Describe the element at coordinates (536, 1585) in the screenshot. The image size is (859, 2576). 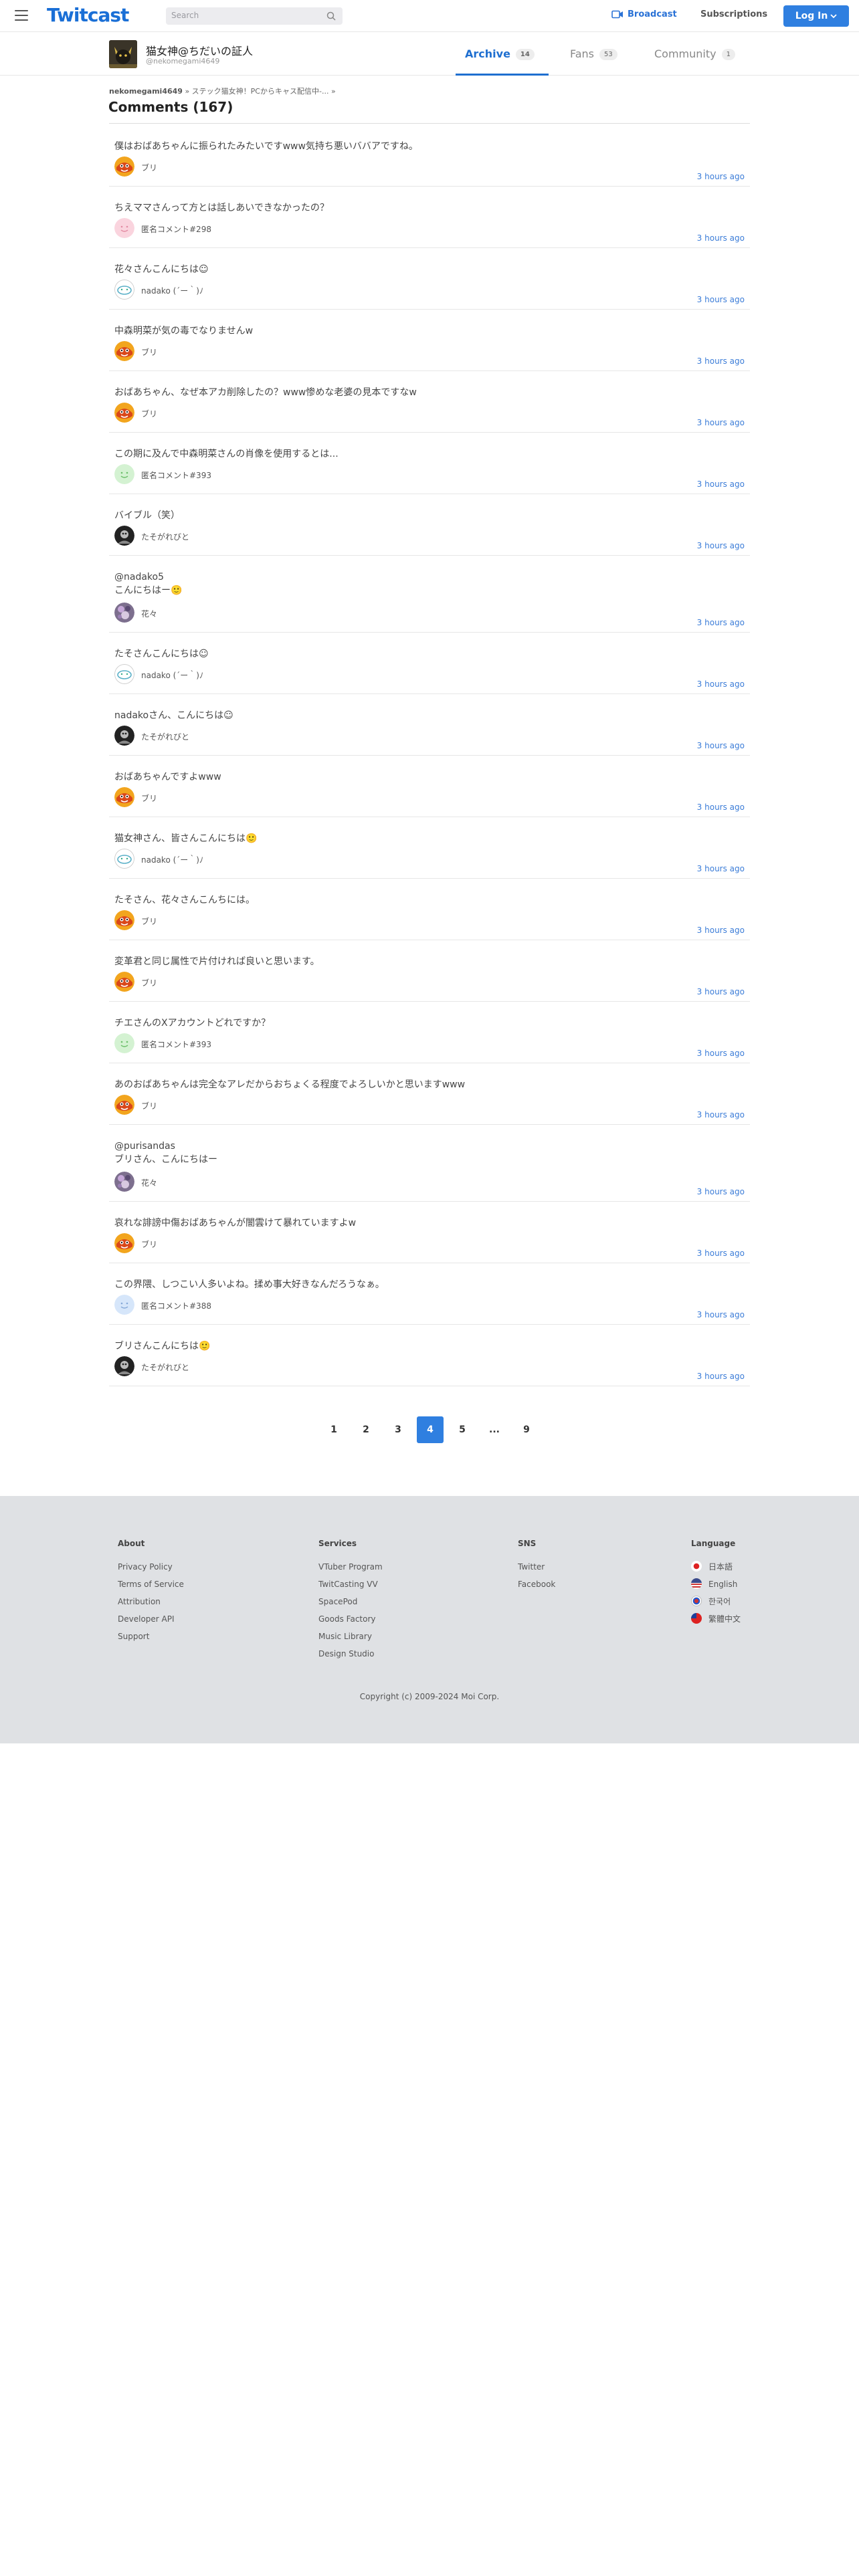
I see `footer-link-facebook: Facebook` at that location.